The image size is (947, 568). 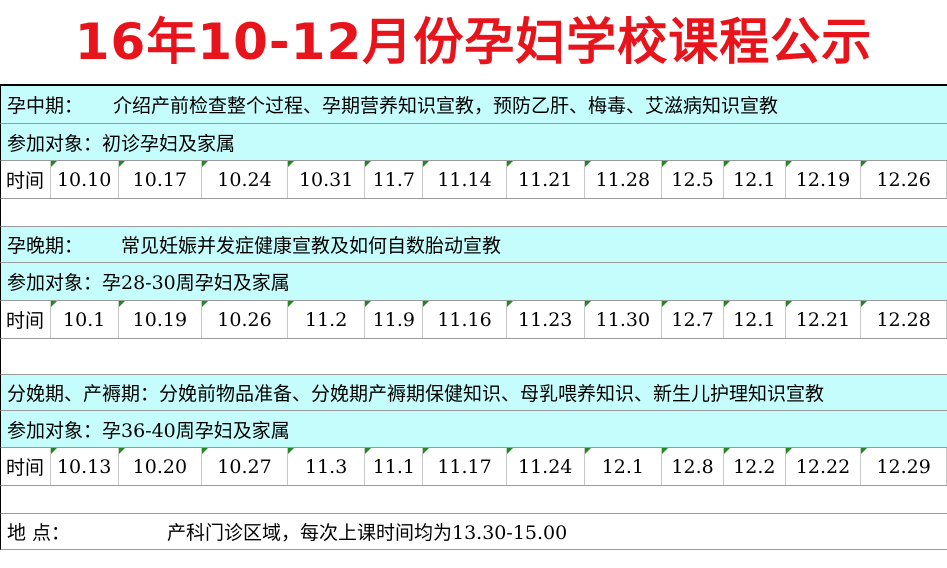 I want to click on date-cell: 12.8, so click(x=693, y=466).